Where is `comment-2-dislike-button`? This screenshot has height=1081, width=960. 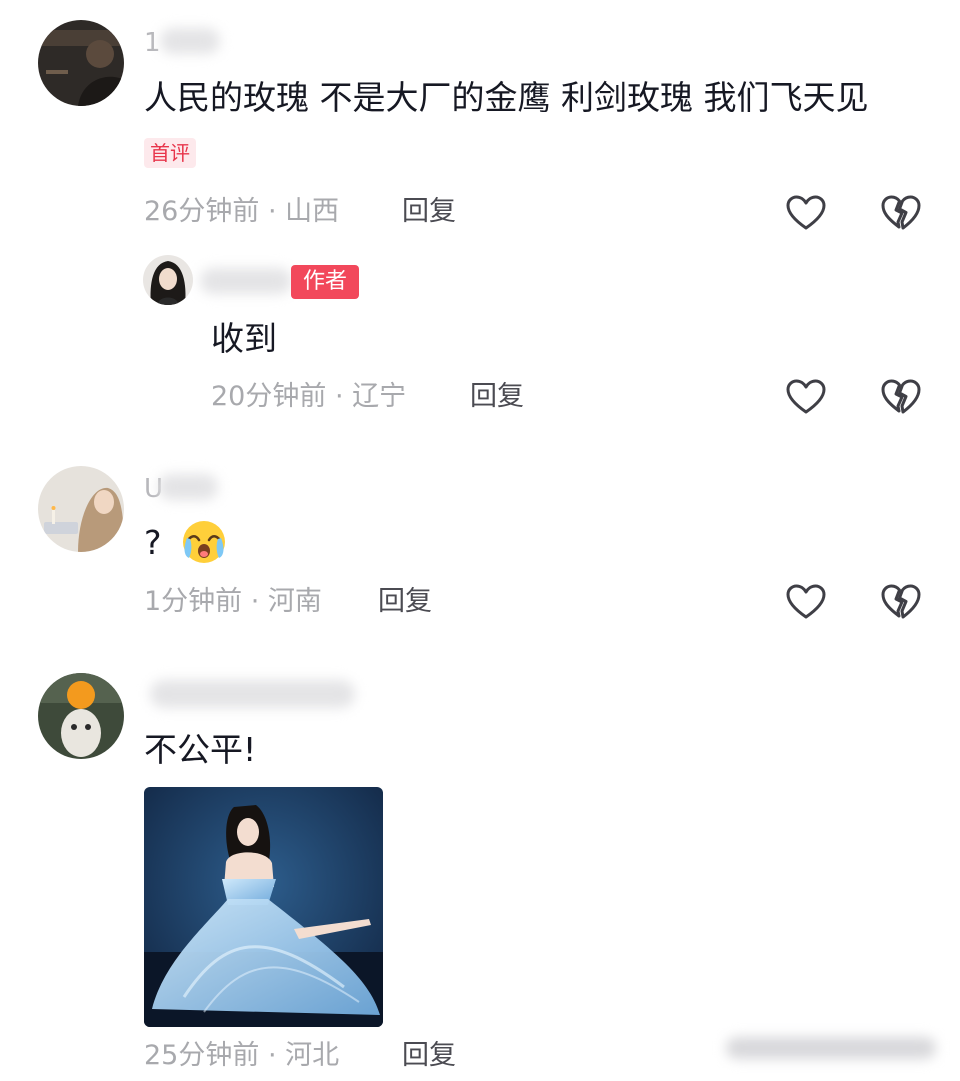 comment-2-dislike-button is located at coordinates (901, 602).